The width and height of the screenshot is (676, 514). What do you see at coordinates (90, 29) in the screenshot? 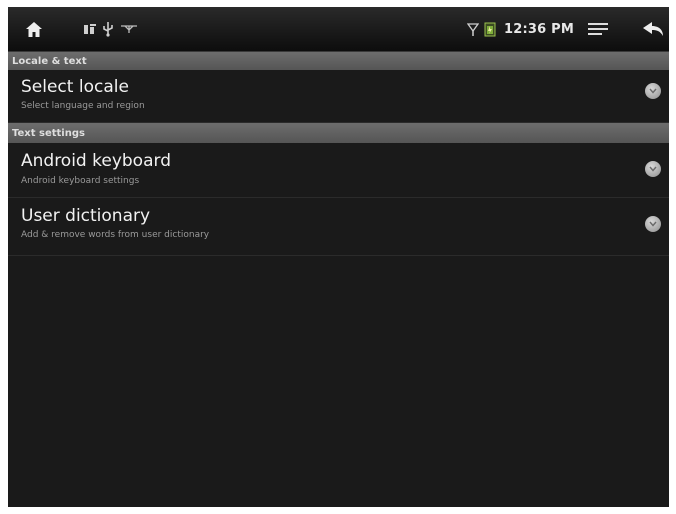
I see `notification-icon` at bounding box center [90, 29].